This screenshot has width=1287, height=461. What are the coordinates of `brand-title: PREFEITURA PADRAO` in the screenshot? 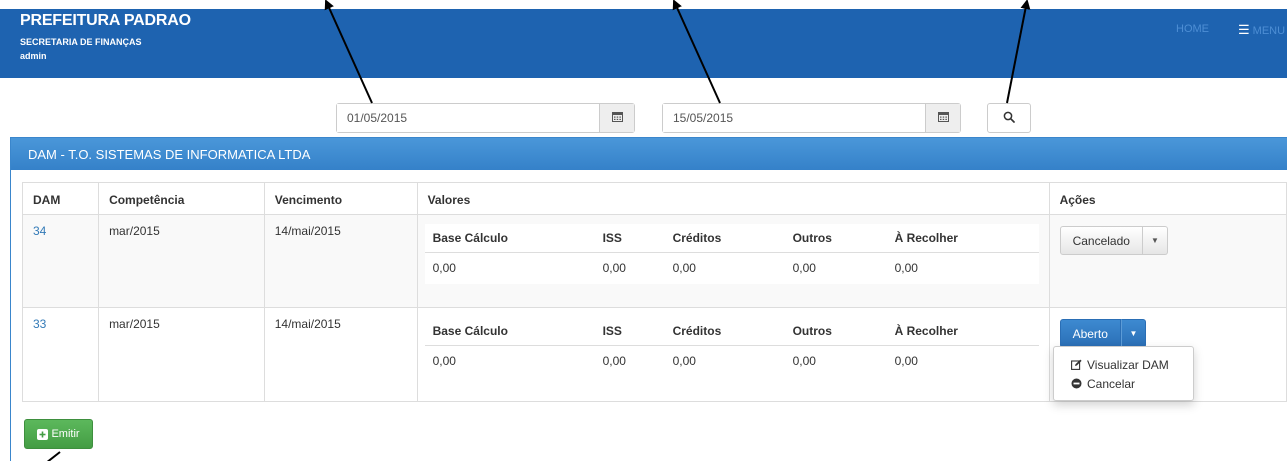 It's located at (105, 21).